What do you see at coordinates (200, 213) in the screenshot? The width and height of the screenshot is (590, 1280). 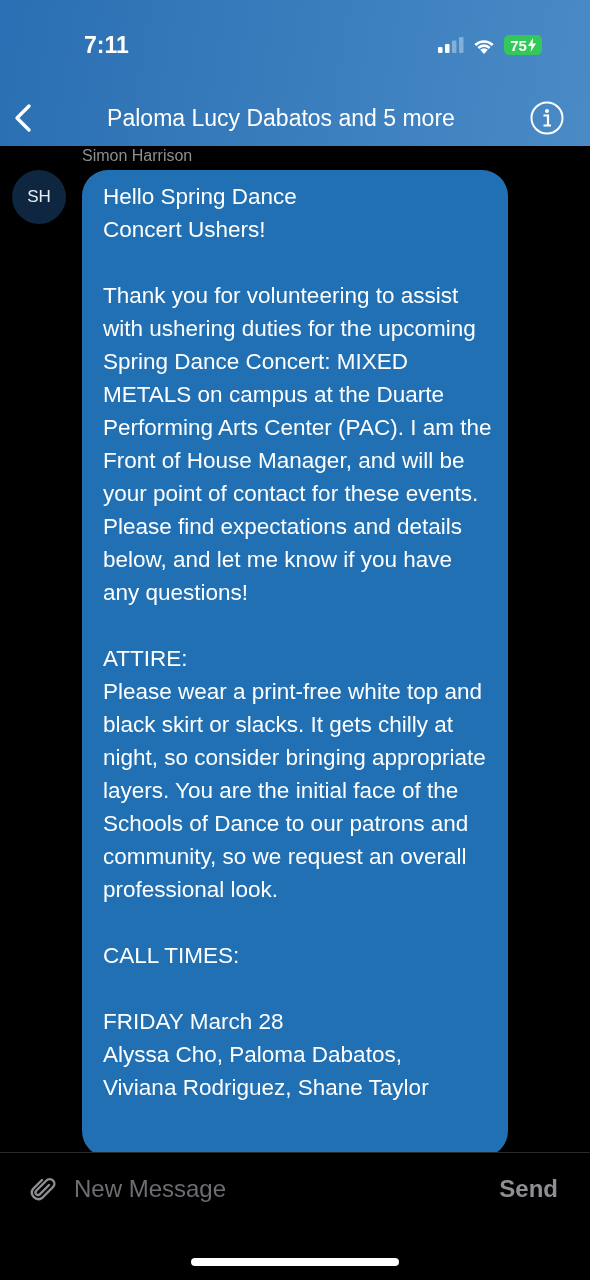 I see `message-text: Hello Spring Dance Concert Ushers!` at bounding box center [200, 213].